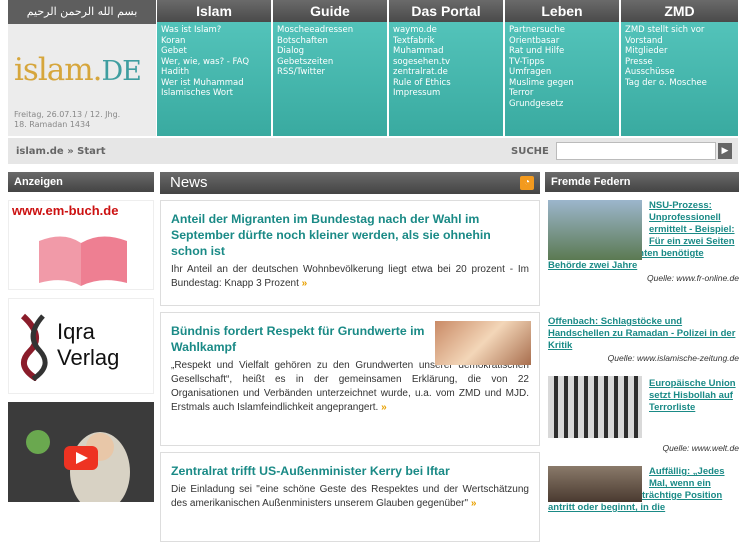  What do you see at coordinates (34, 347) in the screenshot?
I see `iqra-logo-icon` at bounding box center [34, 347].